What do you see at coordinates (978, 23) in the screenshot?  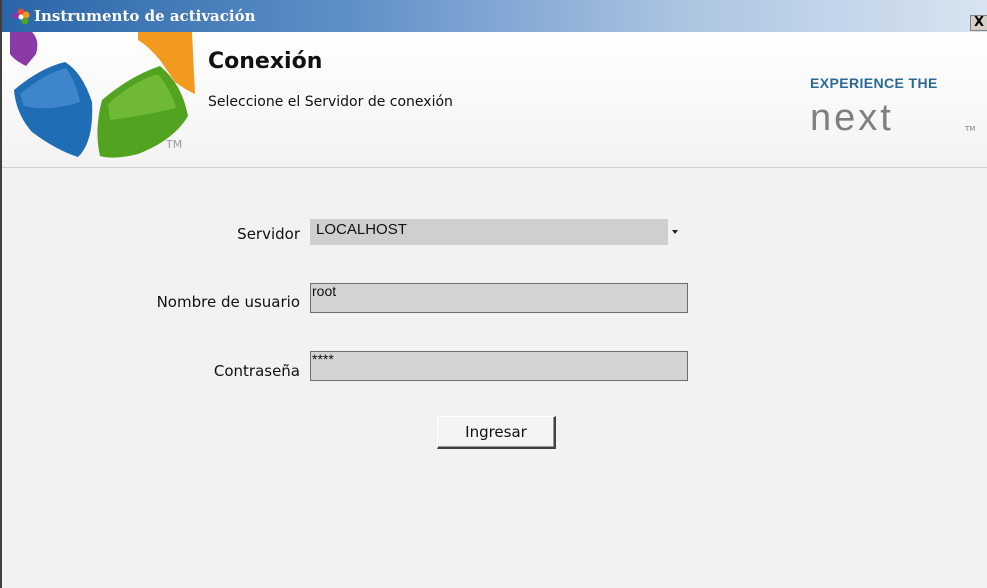 I see `close-button: X` at bounding box center [978, 23].